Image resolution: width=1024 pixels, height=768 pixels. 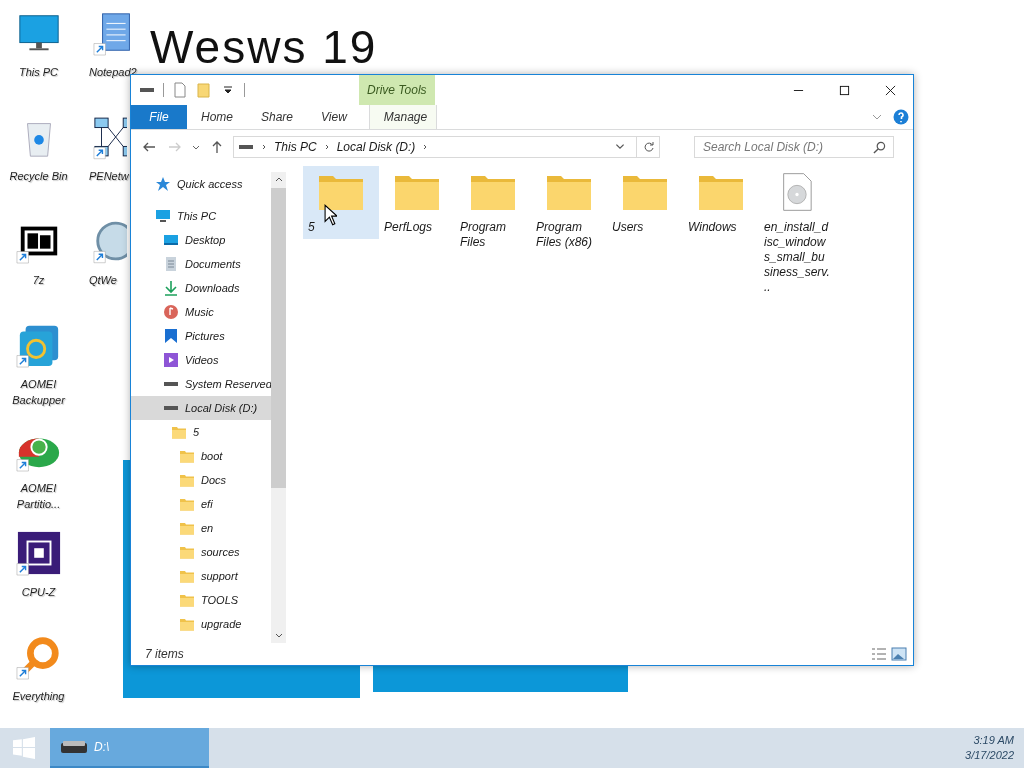 What do you see at coordinates (201, 576) in the screenshot?
I see `nav-item: support` at bounding box center [201, 576].